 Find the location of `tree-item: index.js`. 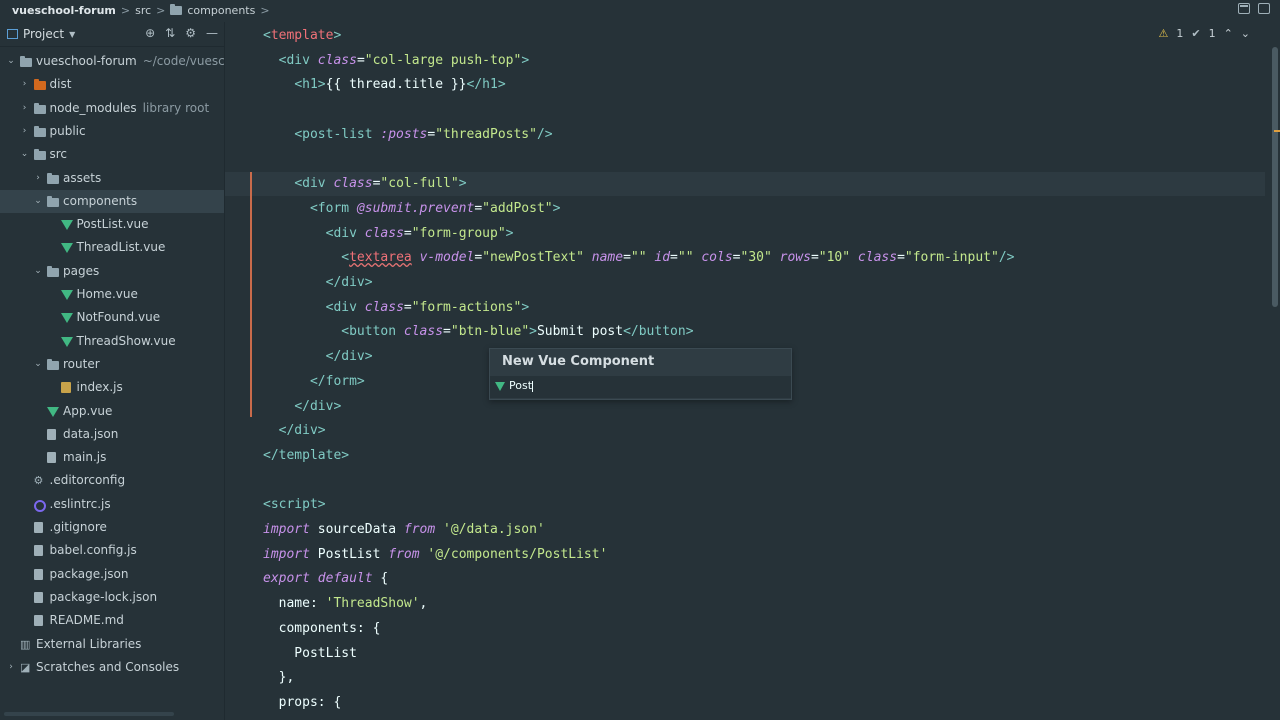

tree-item: index.js is located at coordinates (112, 387).